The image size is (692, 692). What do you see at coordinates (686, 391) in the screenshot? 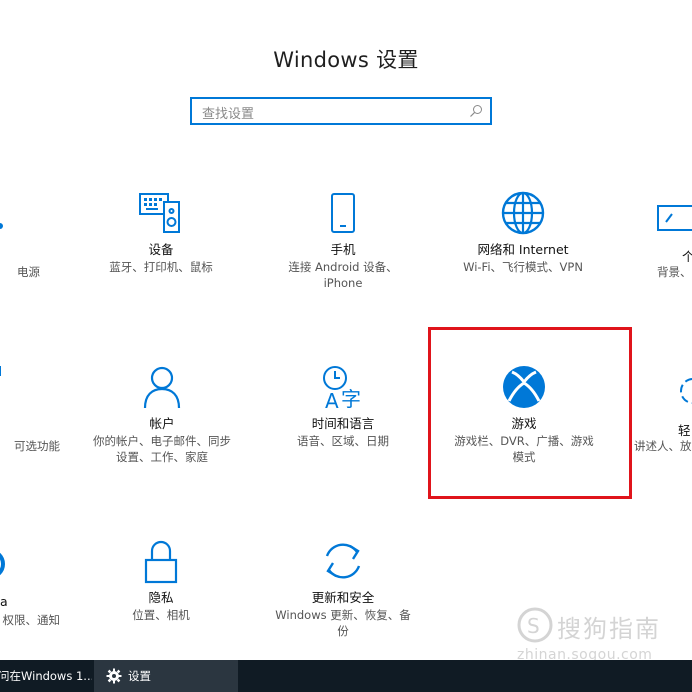
I see `ease-of-access-icon` at bounding box center [686, 391].